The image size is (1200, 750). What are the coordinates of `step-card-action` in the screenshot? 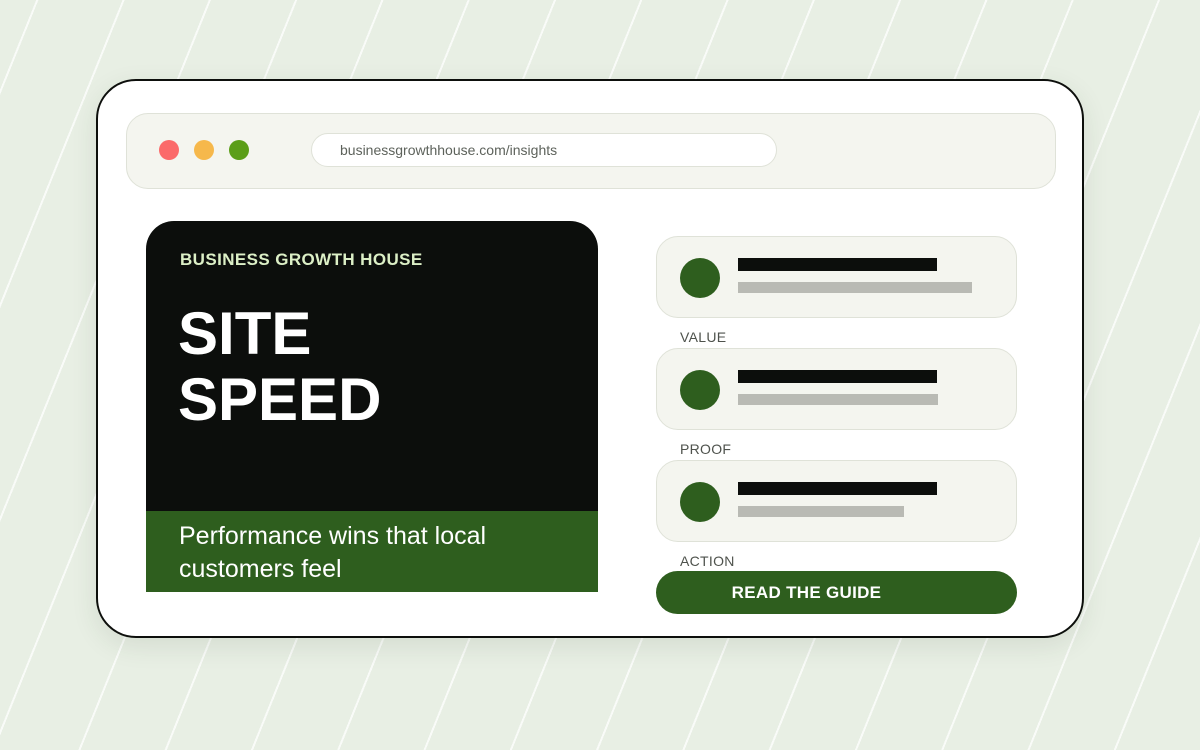 It's located at (836, 501).